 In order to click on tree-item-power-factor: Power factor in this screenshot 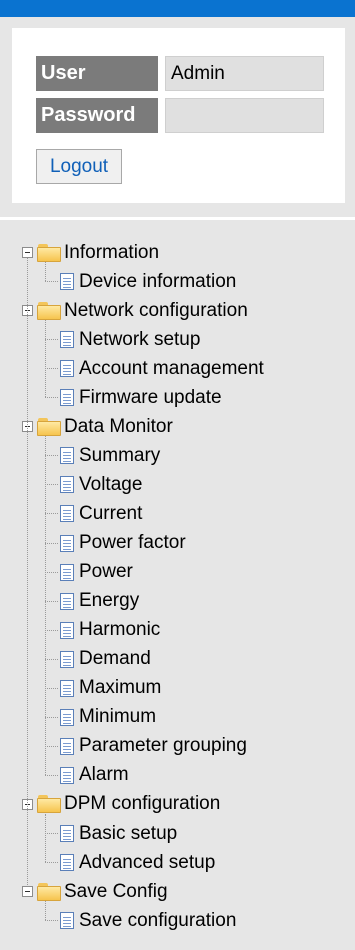, I will do `click(123, 543)`.